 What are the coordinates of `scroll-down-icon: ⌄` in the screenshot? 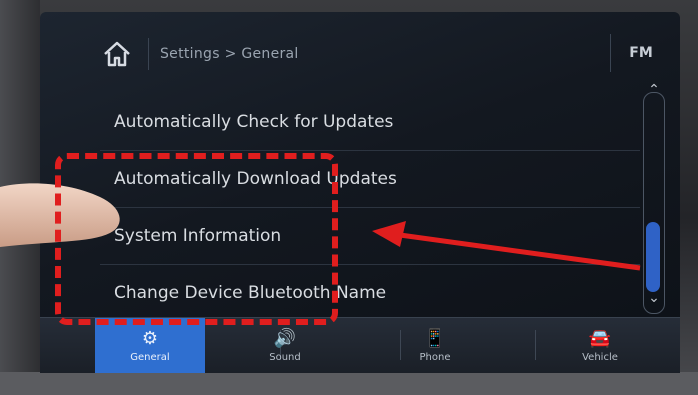 It's located at (654, 300).